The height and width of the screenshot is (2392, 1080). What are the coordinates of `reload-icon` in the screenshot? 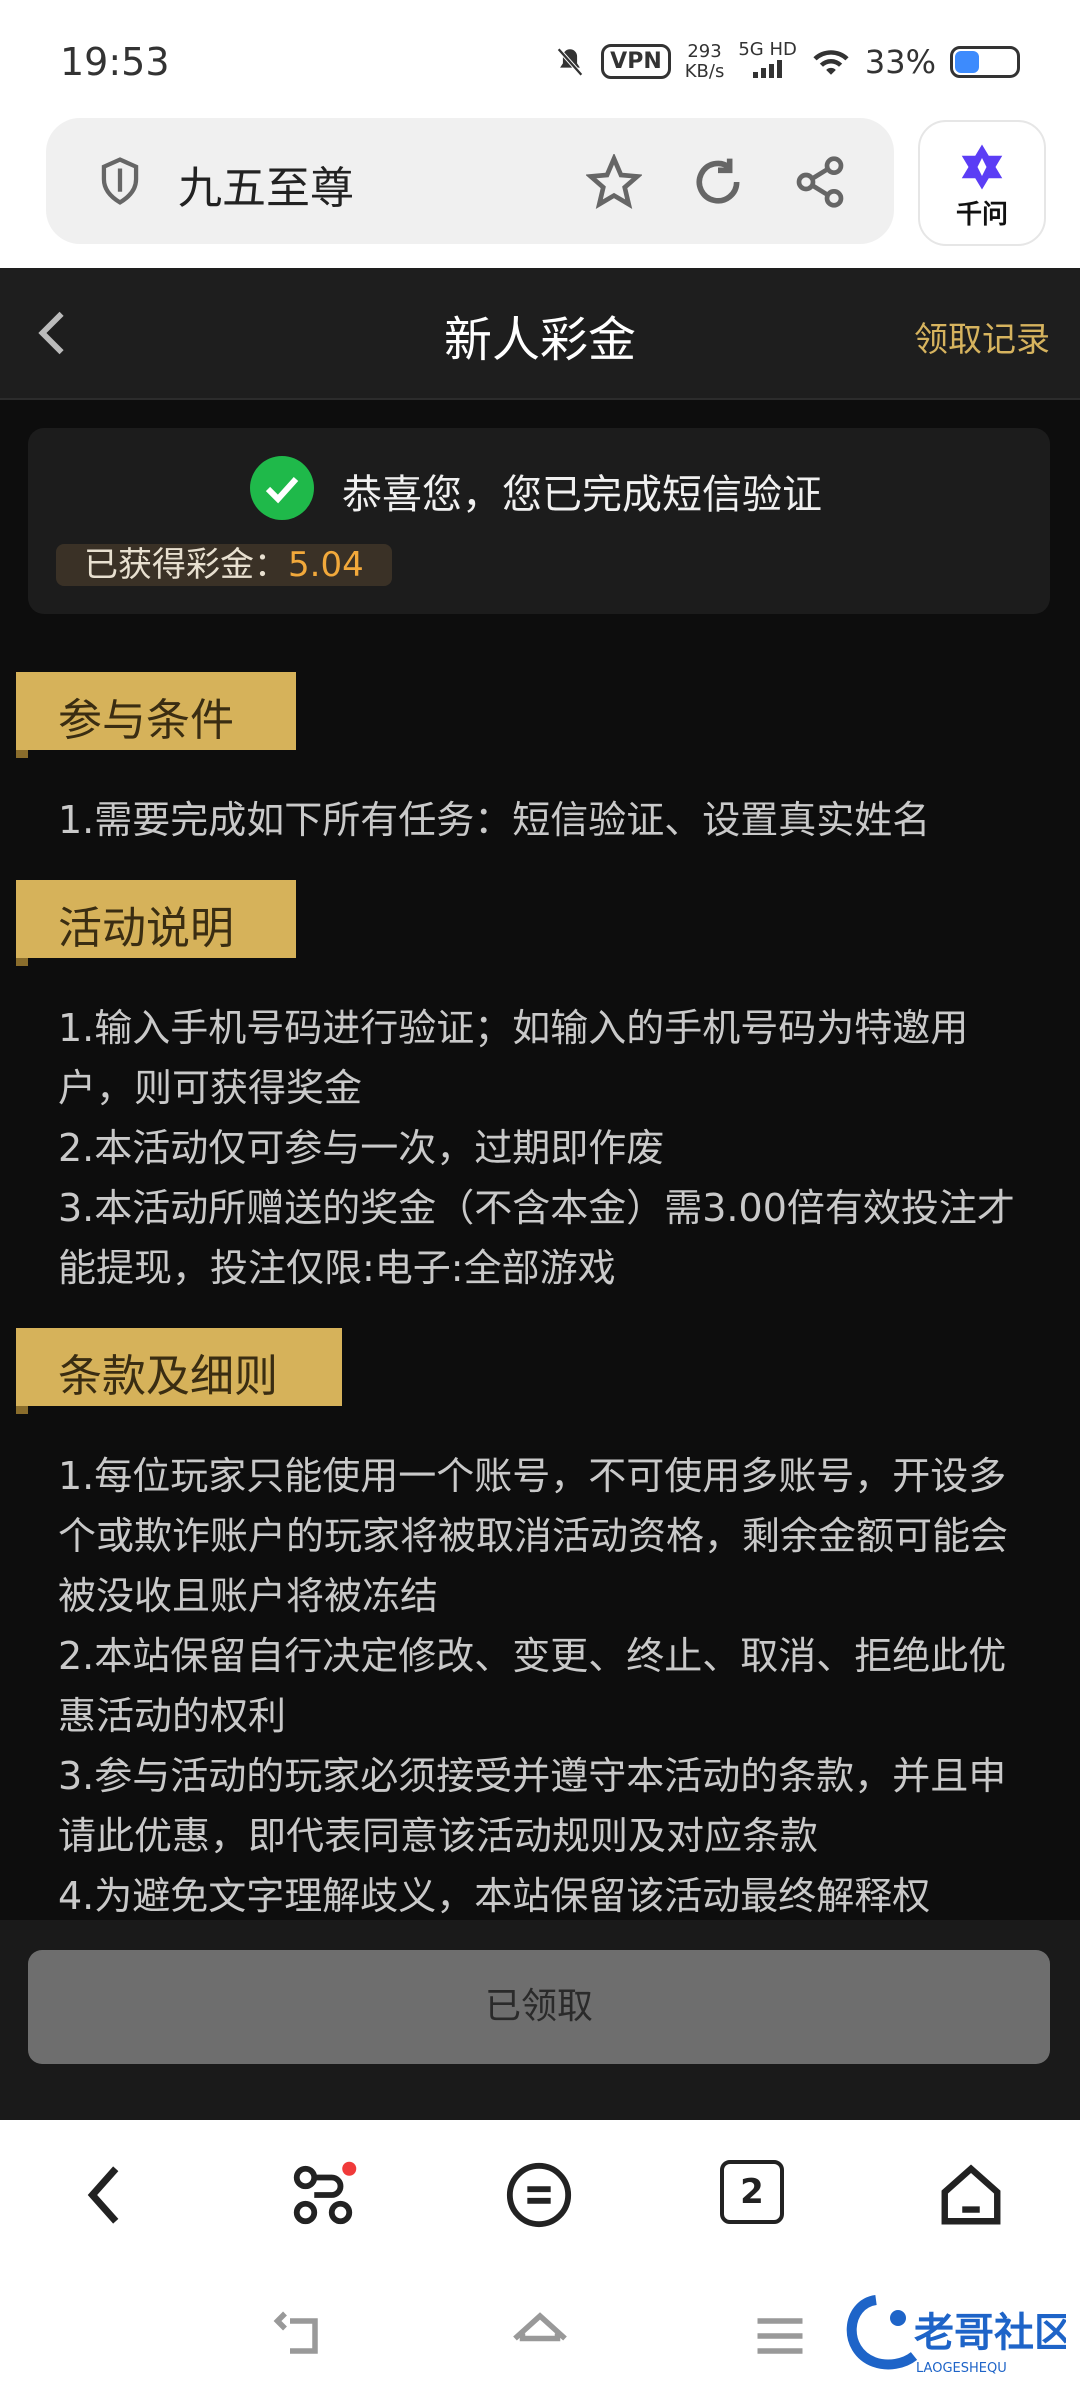 It's located at (718, 182).